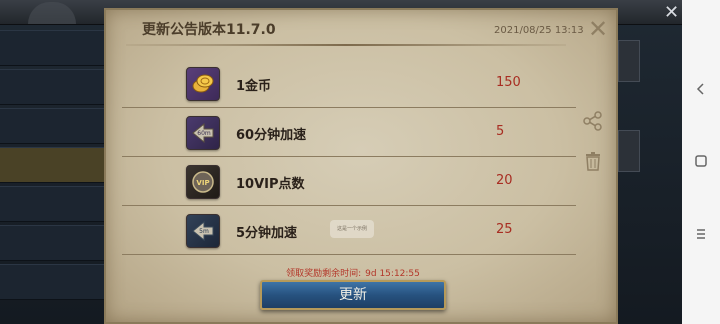 The image size is (720, 324). What do you see at coordinates (349, 182) in the screenshot?
I see `reward-row: VIP 10VIP点数 20` at bounding box center [349, 182].